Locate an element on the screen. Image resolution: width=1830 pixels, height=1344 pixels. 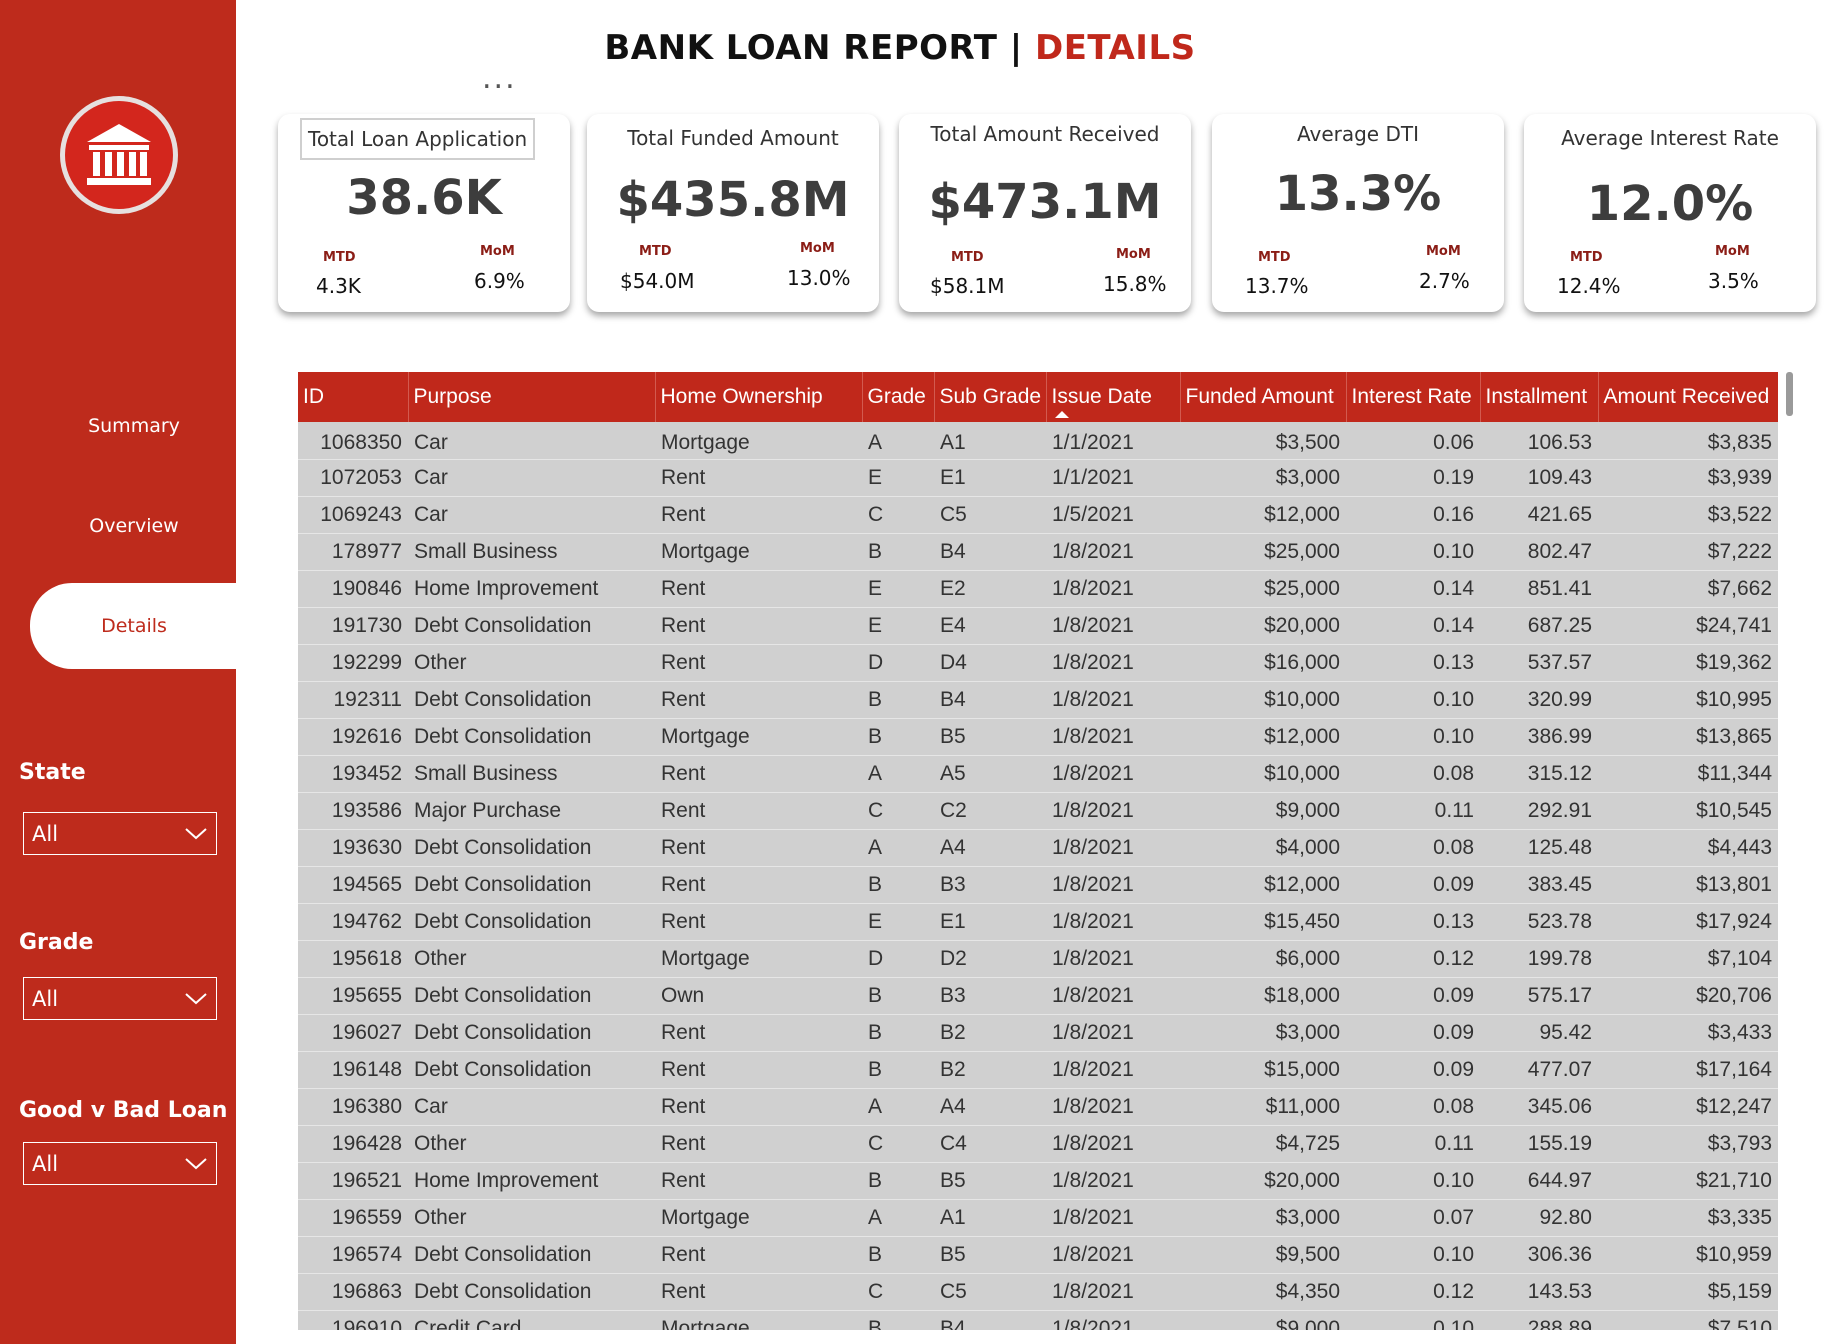
nav-overview: Overview is located at coordinates (134, 526).